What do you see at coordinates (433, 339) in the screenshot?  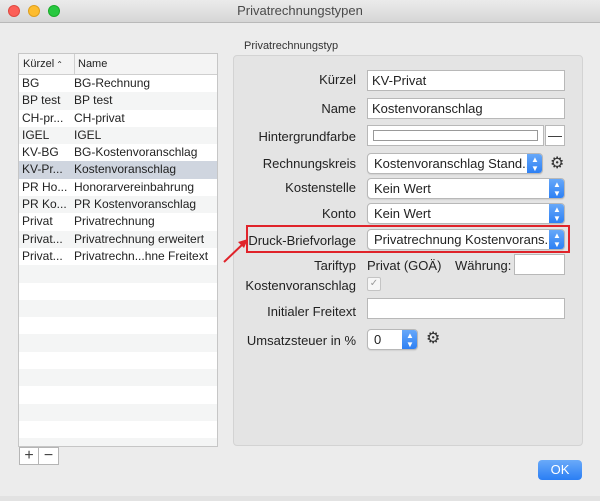 I see `gear-icon: ⚙` at bounding box center [433, 339].